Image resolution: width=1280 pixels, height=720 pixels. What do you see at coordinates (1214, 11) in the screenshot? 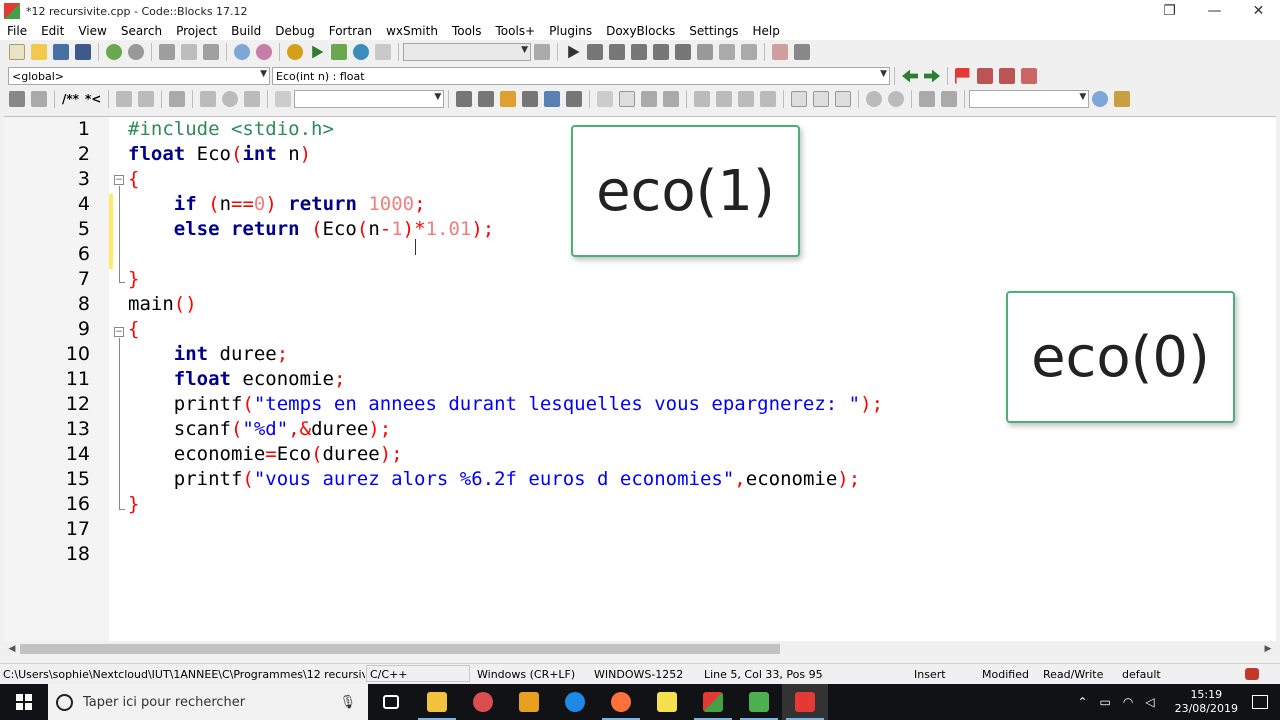
I see `minimize-button: —` at bounding box center [1214, 11].